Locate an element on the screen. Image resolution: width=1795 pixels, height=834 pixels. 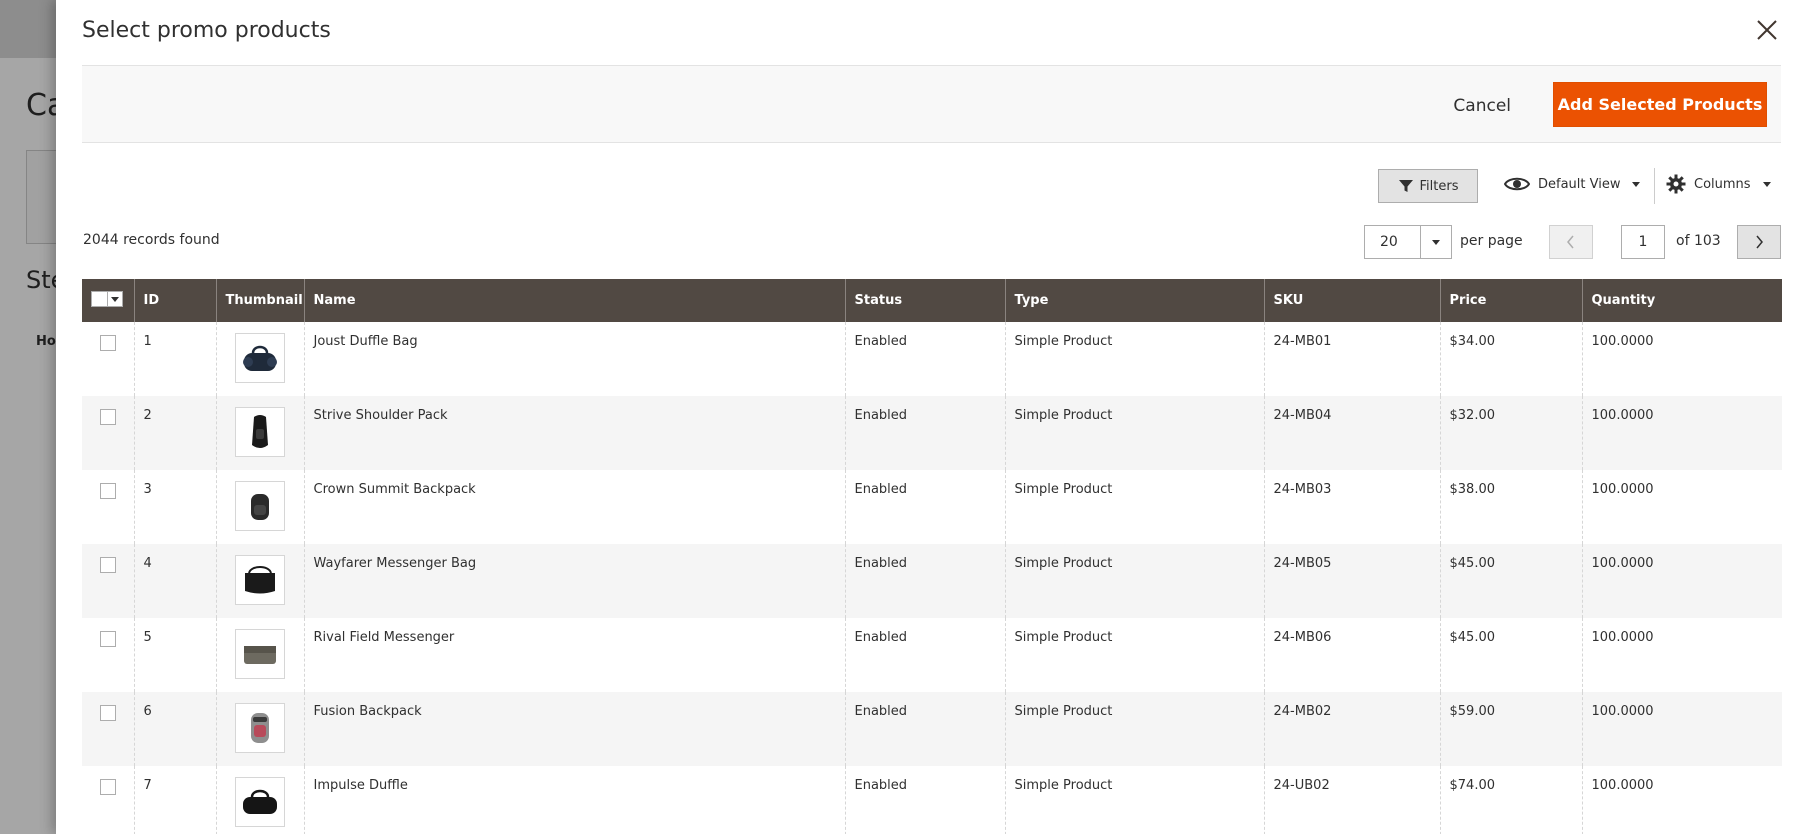
eye-icon is located at coordinates (1517, 184).